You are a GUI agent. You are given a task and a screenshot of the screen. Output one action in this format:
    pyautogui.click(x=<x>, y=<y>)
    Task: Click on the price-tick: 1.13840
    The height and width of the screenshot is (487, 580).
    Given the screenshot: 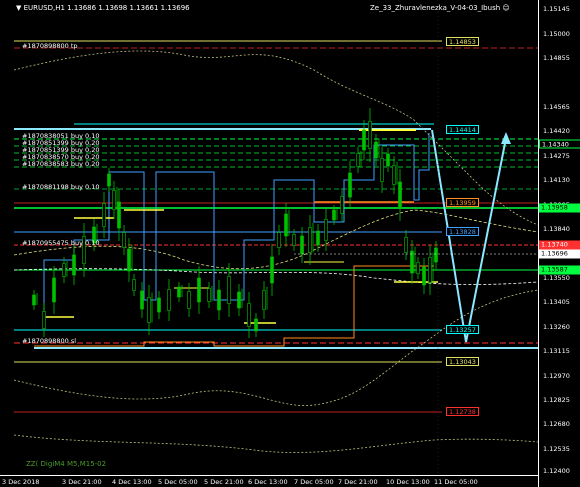 What is the action you would take?
    pyautogui.click(x=556, y=229)
    